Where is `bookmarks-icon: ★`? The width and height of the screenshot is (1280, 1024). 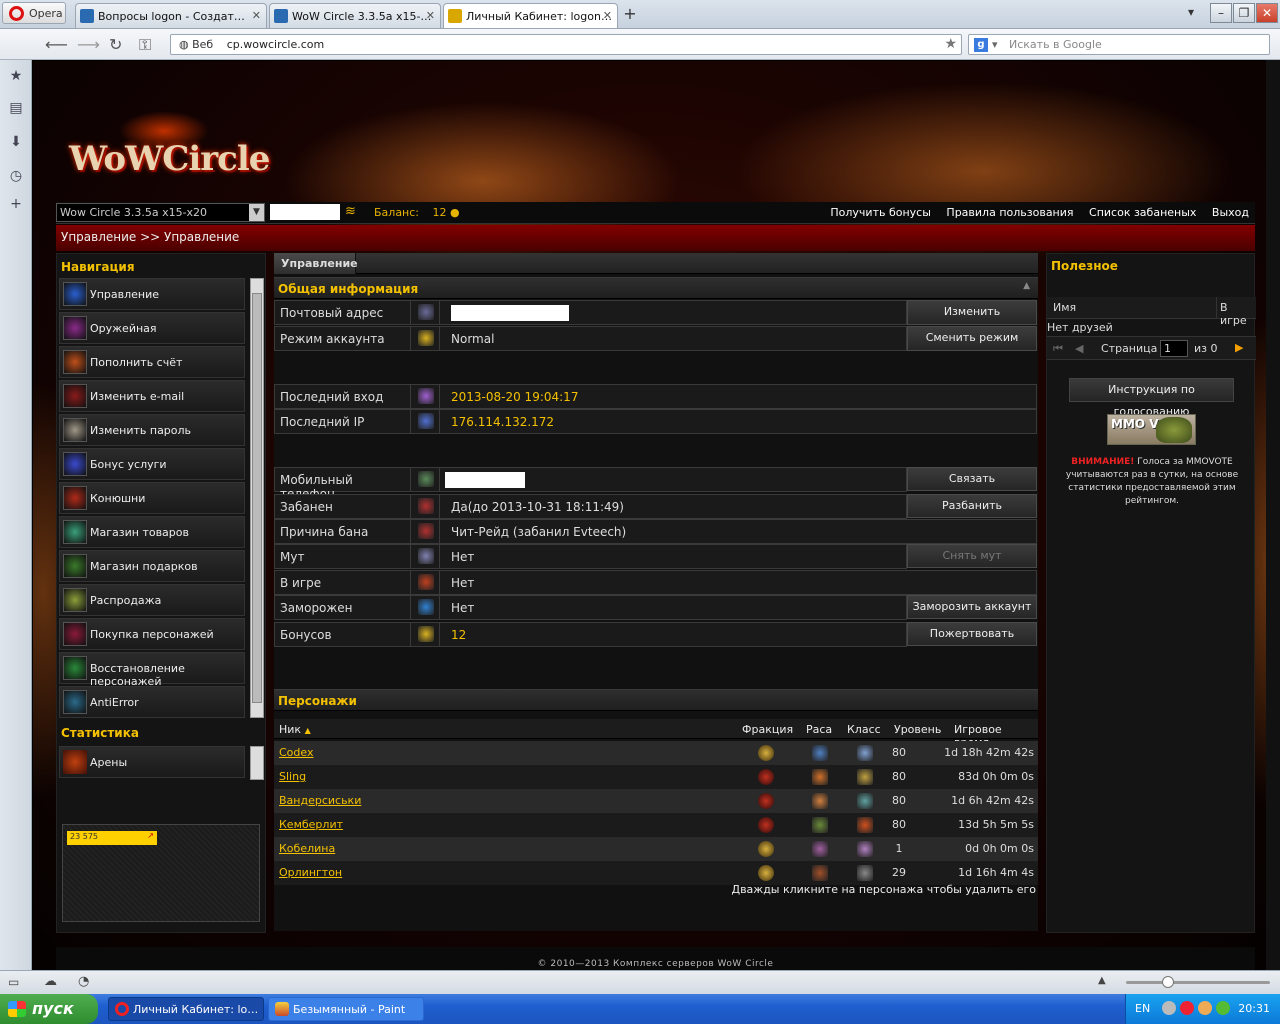
bookmarks-icon: ★ is located at coordinates (16, 76).